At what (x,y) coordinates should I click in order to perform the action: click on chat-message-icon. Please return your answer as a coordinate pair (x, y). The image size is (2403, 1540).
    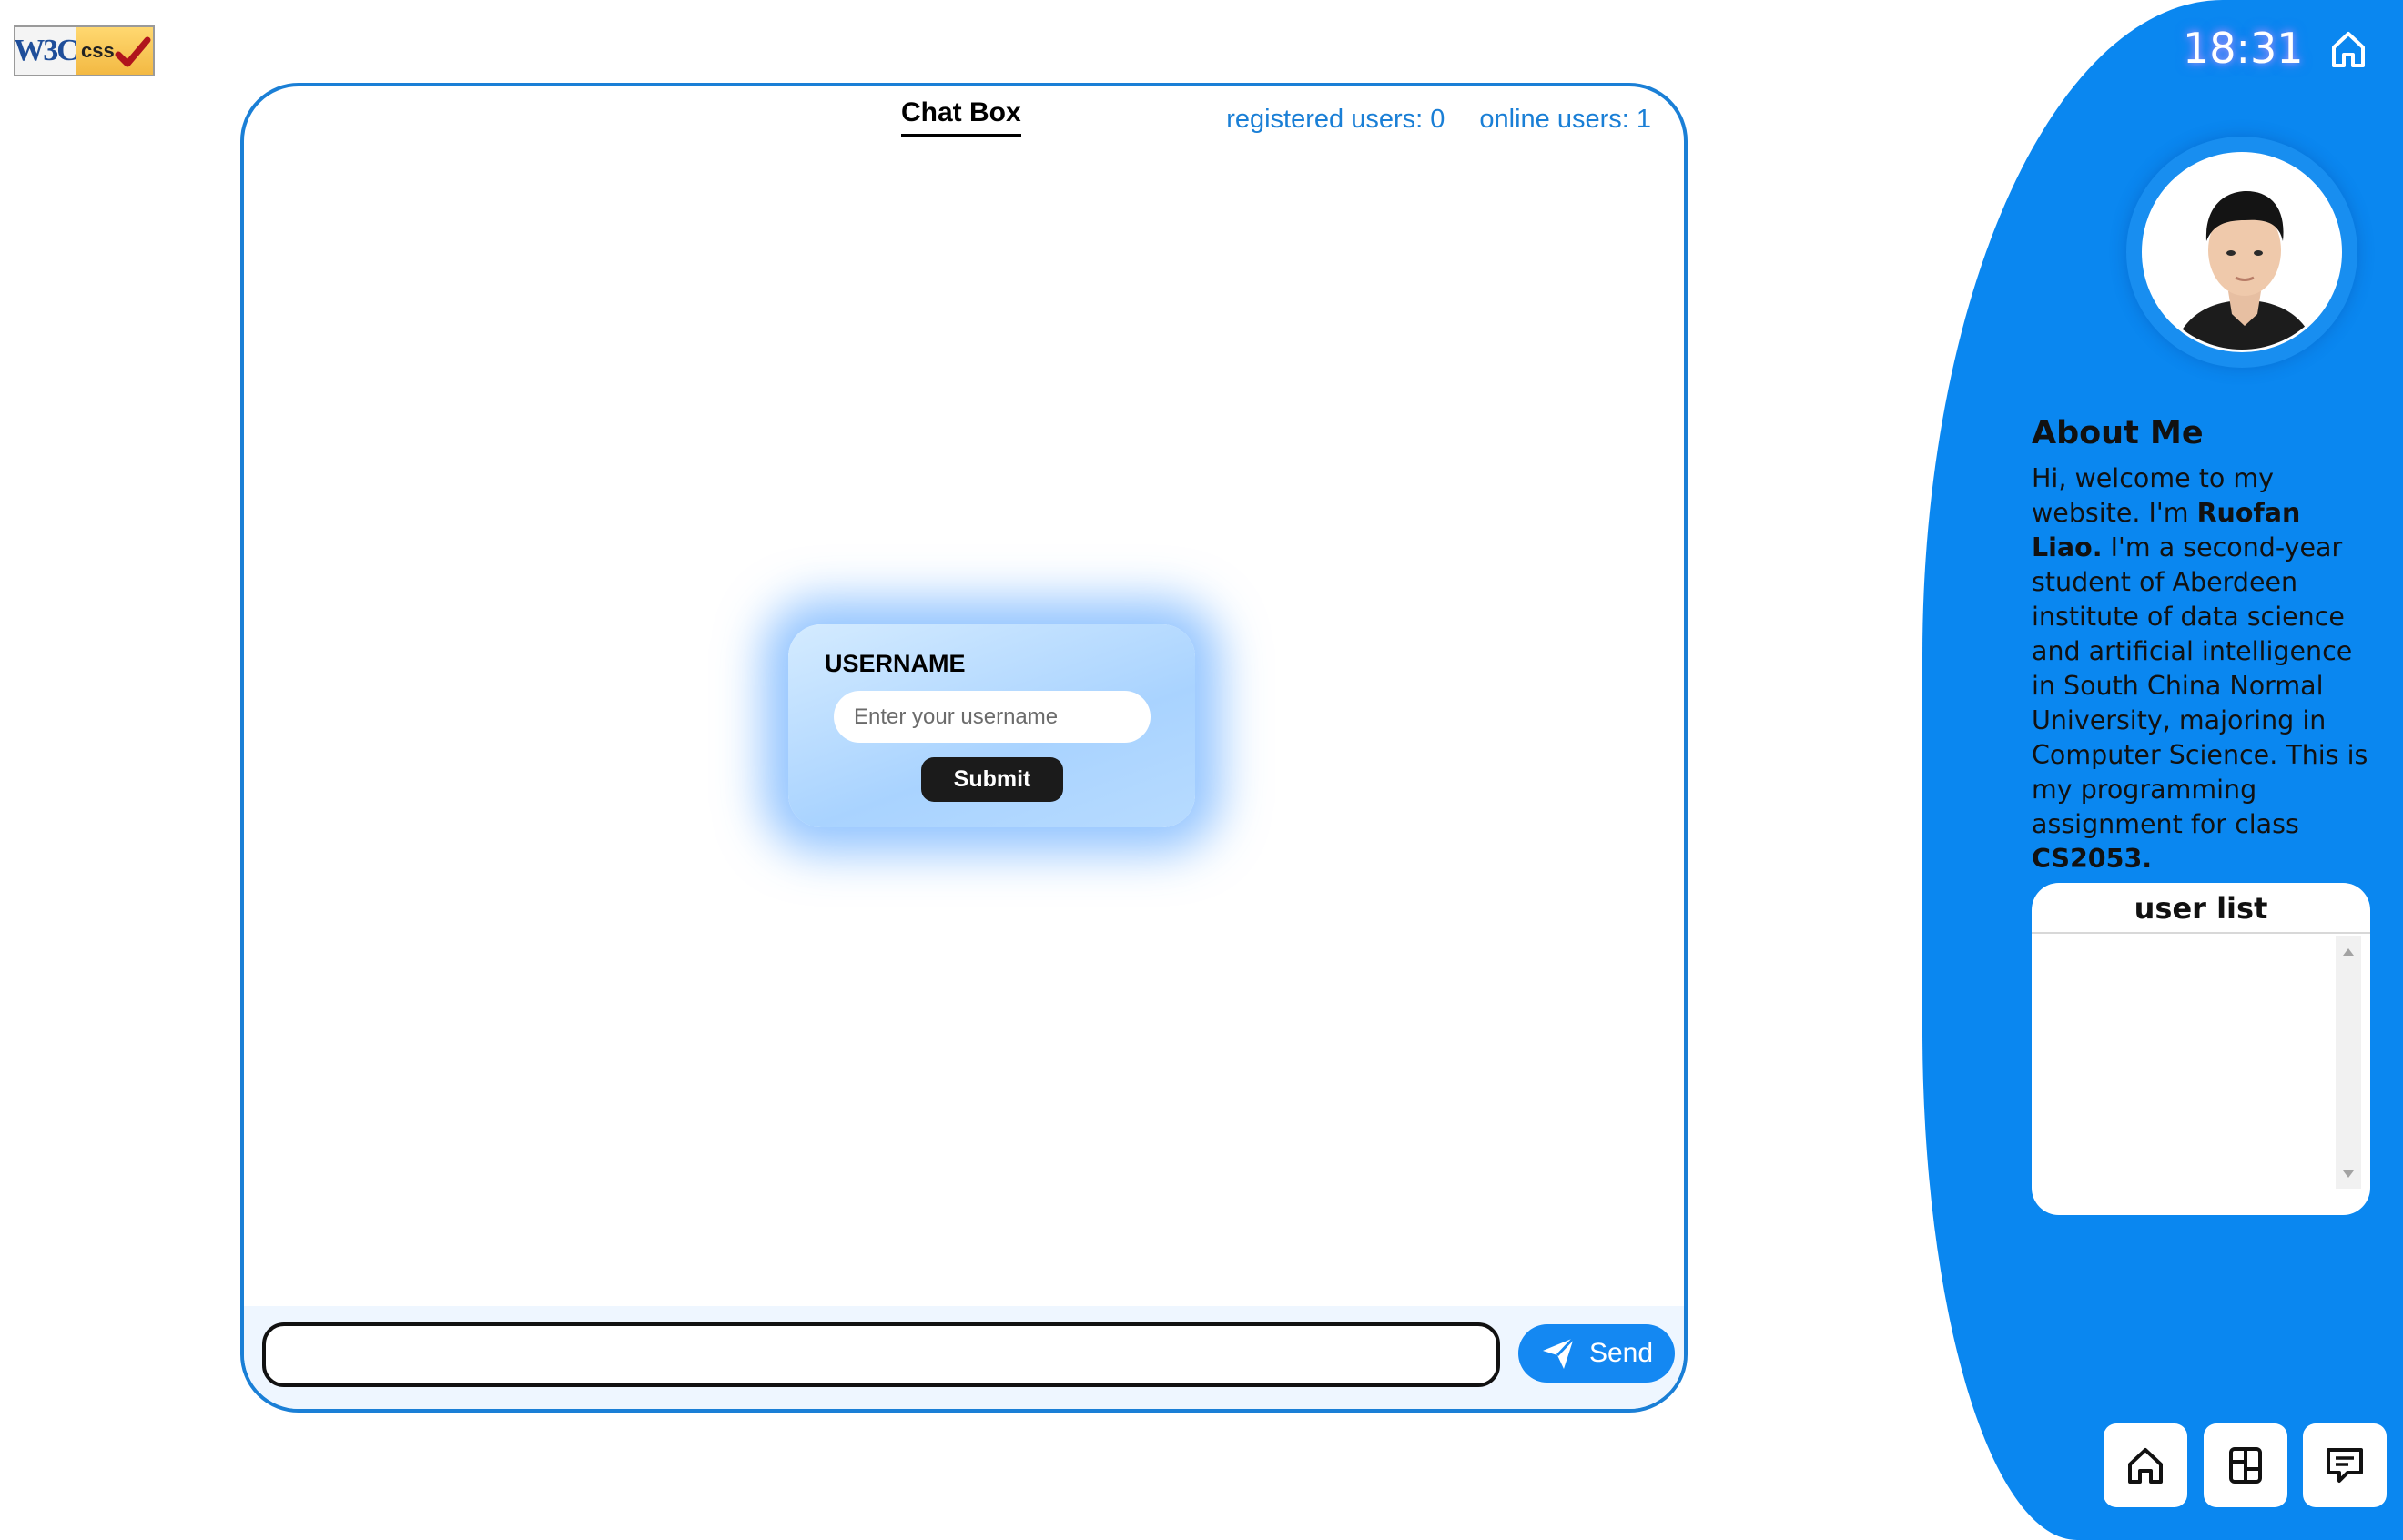
    Looking at the image, I should click on (2345, 1466).